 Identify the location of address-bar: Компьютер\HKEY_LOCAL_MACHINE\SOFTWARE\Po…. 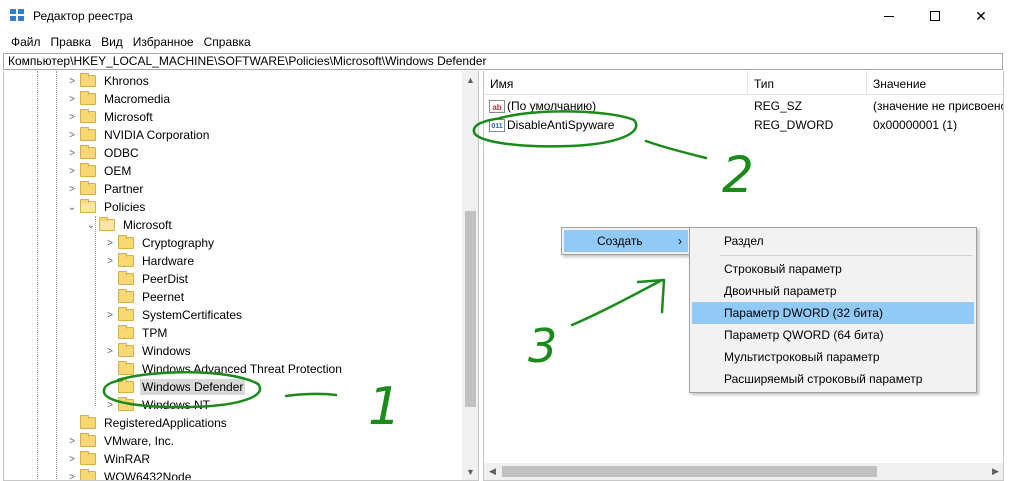
(503, 61).